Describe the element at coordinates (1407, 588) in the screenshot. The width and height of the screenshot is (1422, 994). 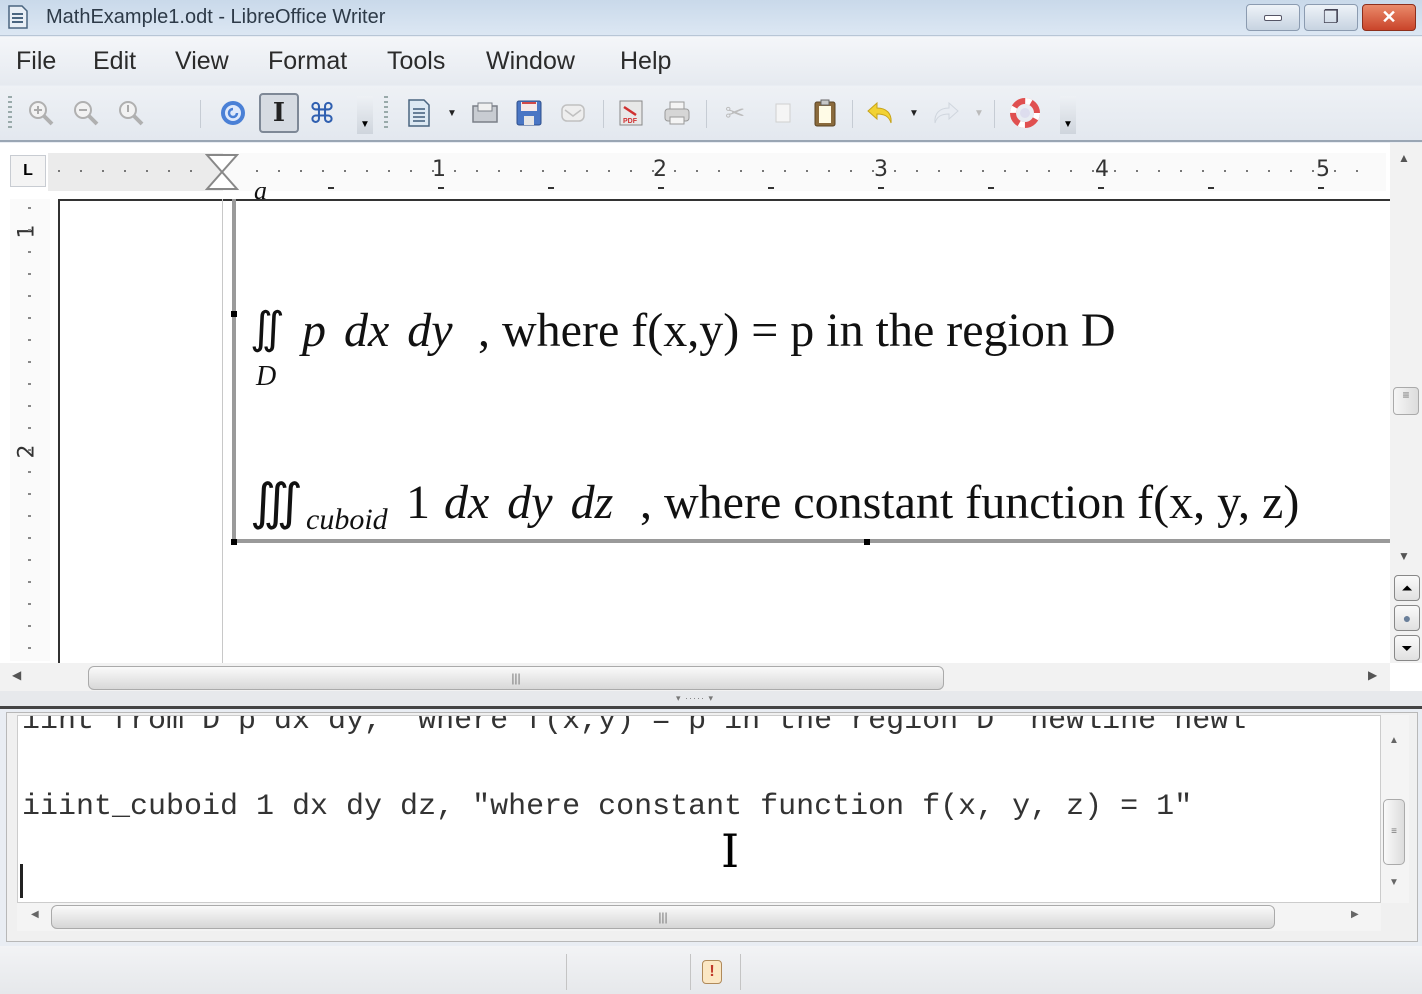
I see `previous-page-button: ⏶` at that location.